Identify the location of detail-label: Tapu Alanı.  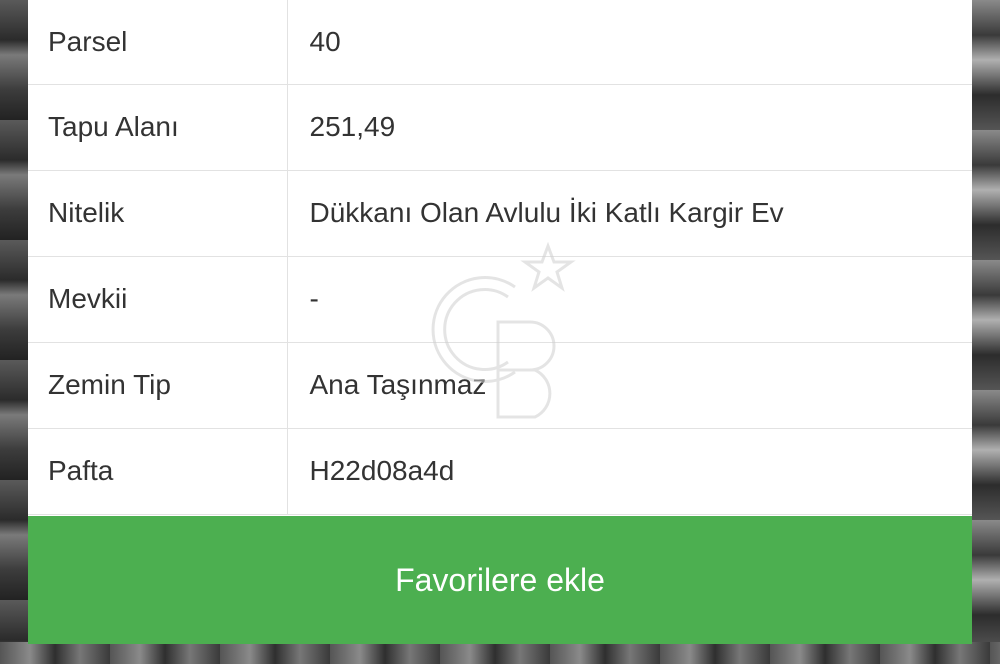
(158, 127).